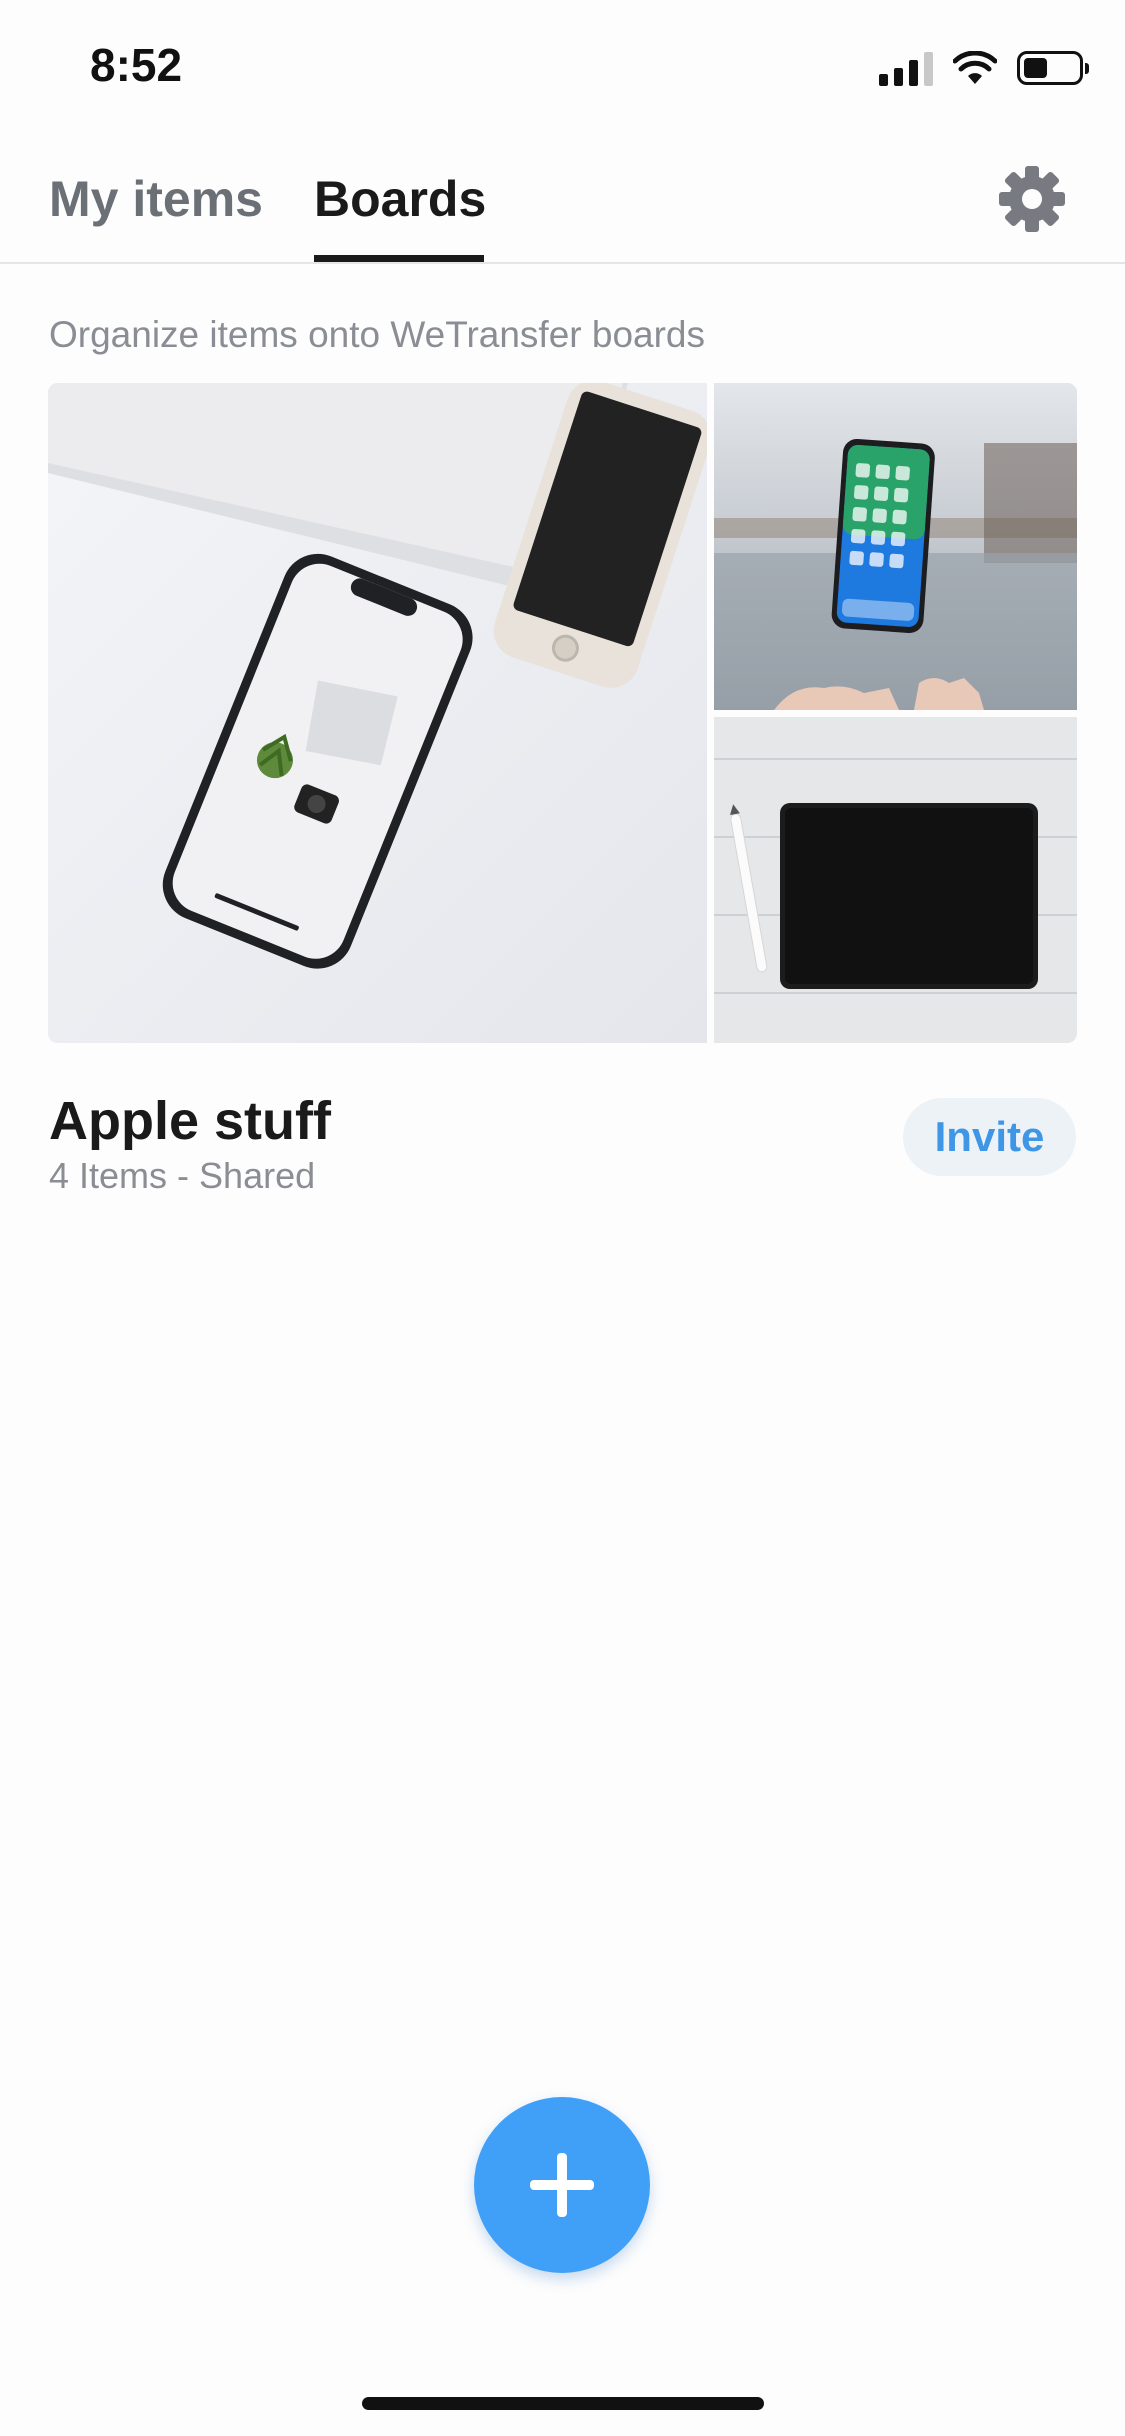 This screenshot has width=1125, height=2436. I want to click on tab-boards: Boards, so click(400, 199).